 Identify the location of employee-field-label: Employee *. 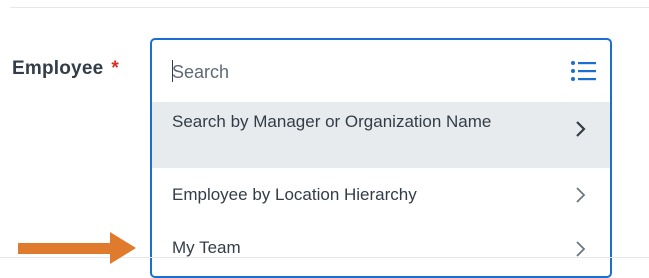
(65, 69).